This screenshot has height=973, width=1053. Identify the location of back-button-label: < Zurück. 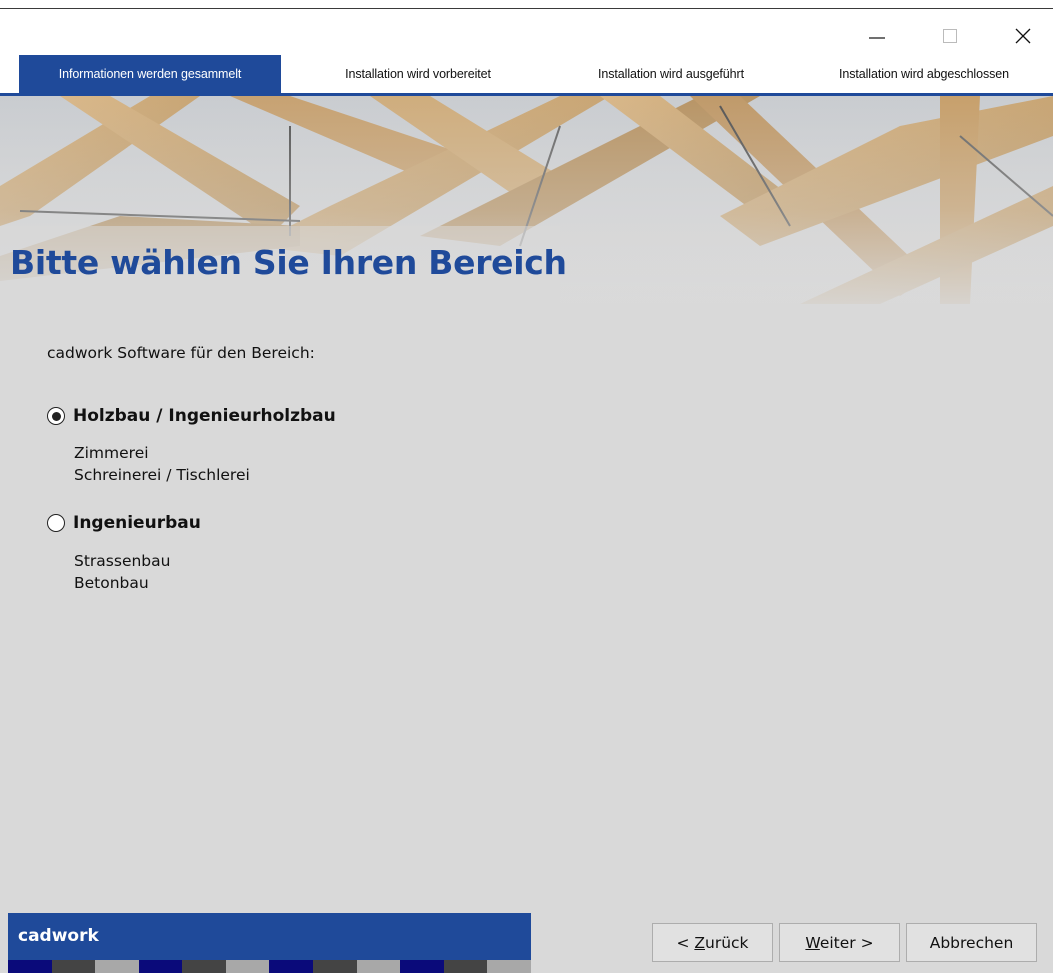
(712, 942).